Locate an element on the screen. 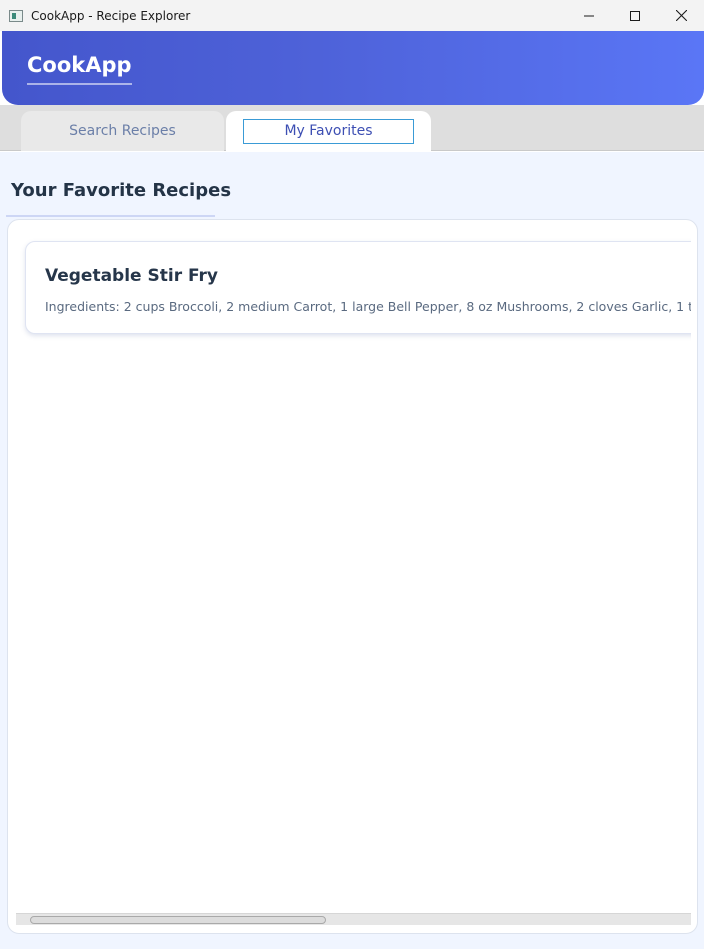  tab-label: My Favorites is located at coordinates (328, 131).